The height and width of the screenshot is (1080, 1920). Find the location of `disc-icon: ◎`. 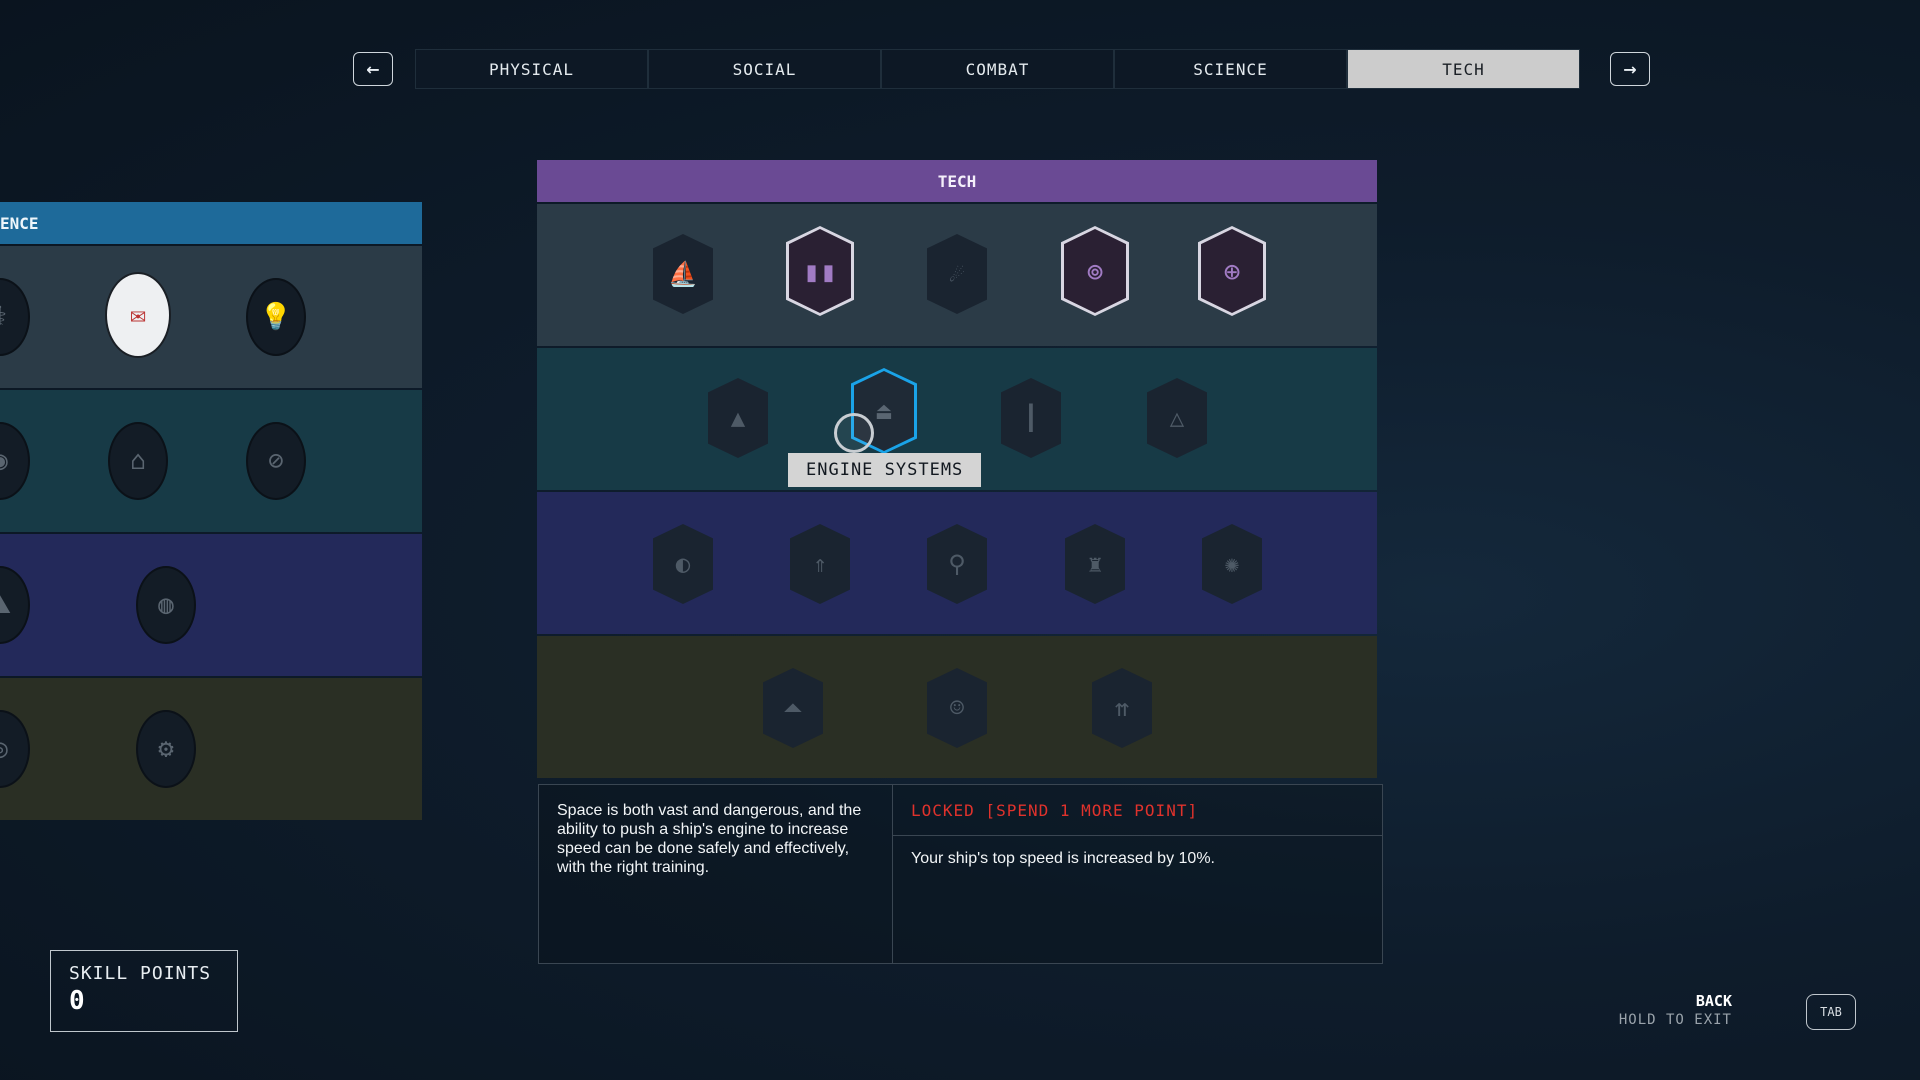

disc-icon: ◎ is located at coordinates (15, 749).